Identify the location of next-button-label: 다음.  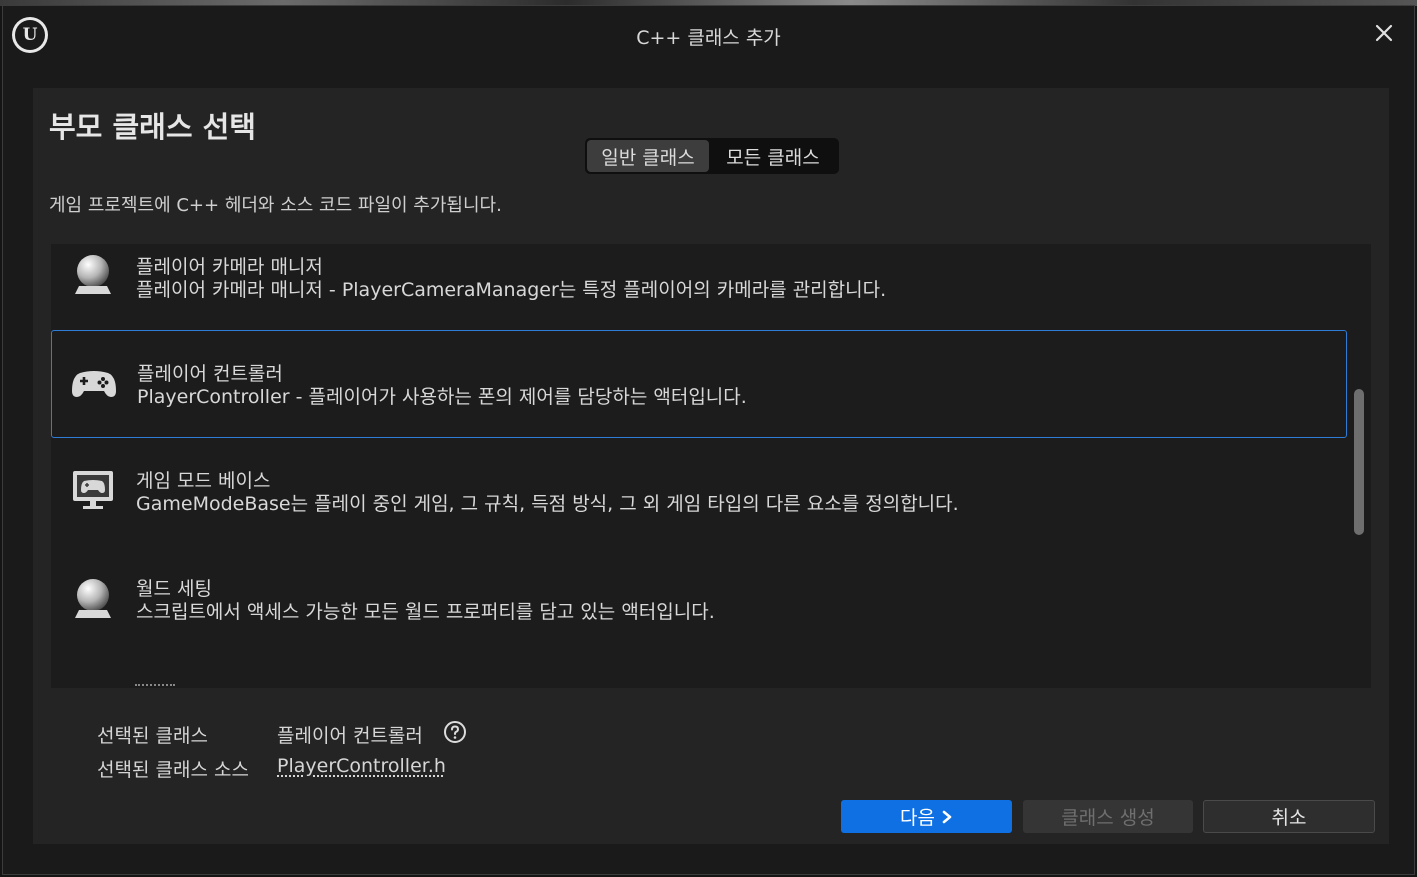
(917, 818).